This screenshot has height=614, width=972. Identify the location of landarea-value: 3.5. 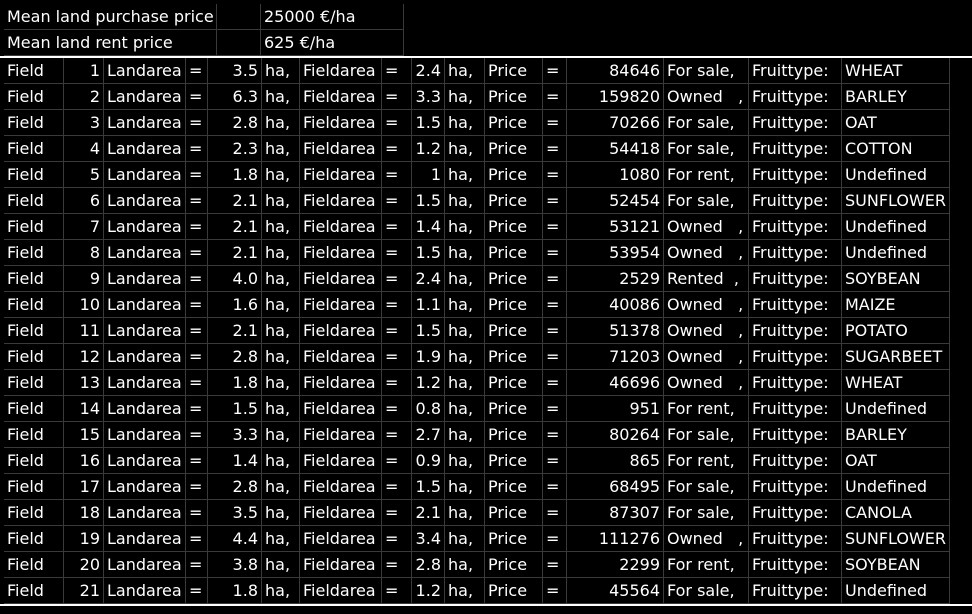
(235, 513).